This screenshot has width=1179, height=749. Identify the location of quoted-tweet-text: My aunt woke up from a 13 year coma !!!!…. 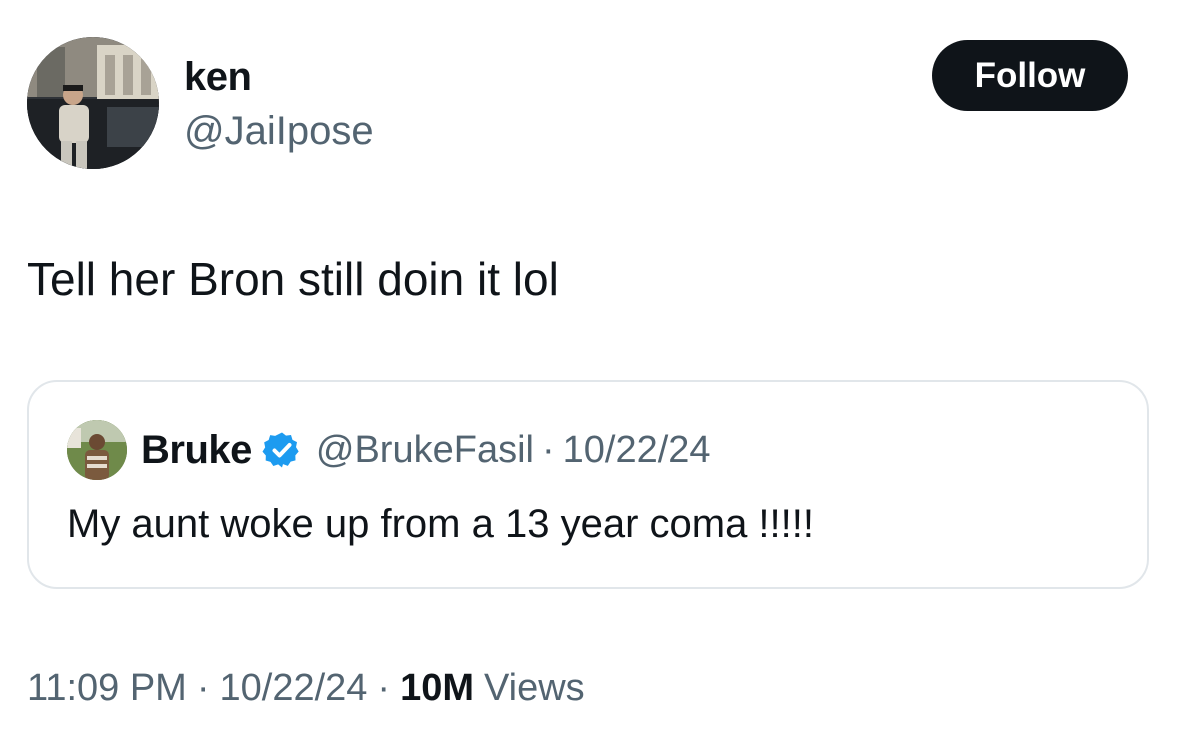
(440, 524).